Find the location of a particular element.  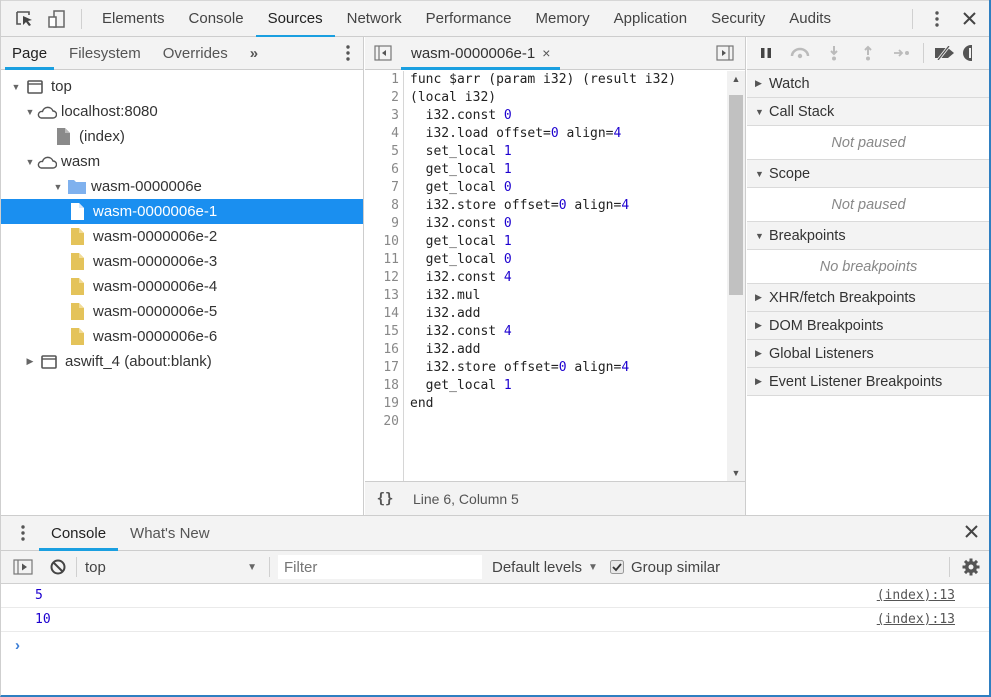

line-number: 6 is located at coordinates (384, 170).